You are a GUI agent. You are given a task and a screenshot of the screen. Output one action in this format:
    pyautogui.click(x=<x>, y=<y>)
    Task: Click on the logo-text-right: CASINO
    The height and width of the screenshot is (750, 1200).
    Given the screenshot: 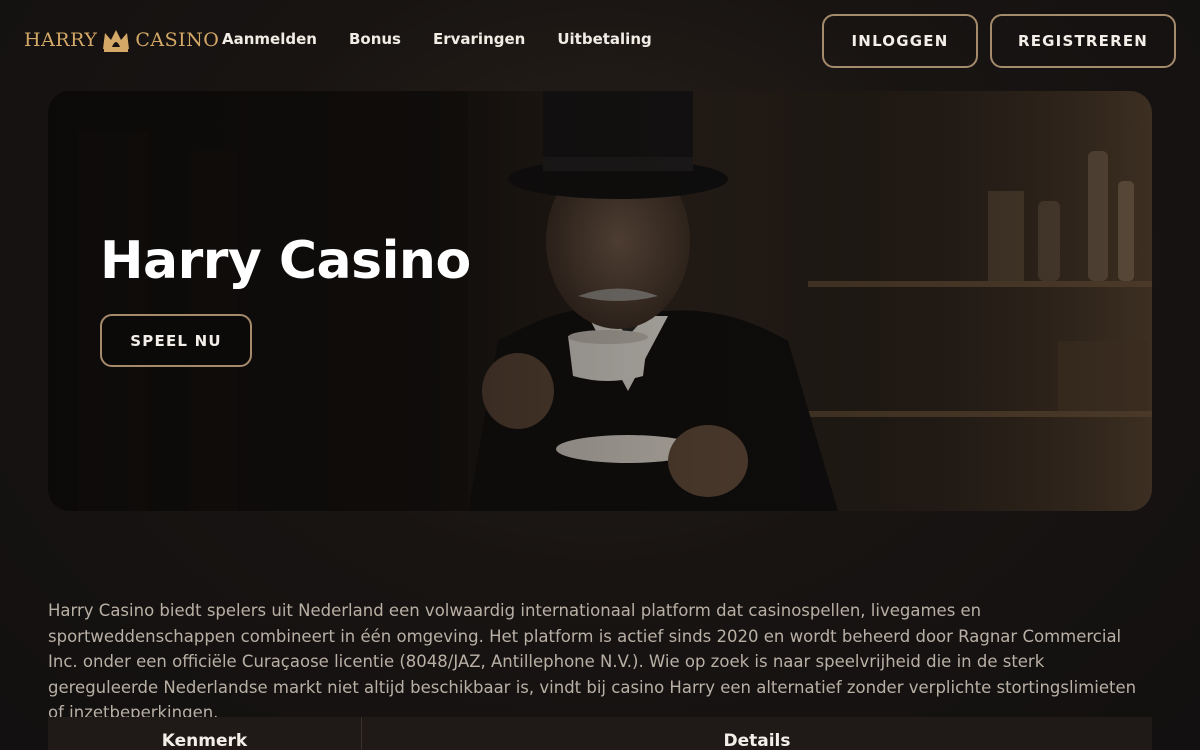 What is the action you would take?
    pyautogui.click(x=177, y=40)
    